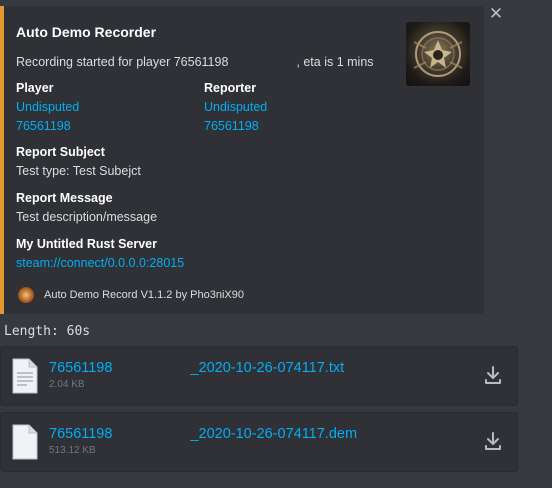  What do you see at coordinates (496, 14) in the screenshot?
I see `close-icon: ✕` at bounding box center [496, 14].